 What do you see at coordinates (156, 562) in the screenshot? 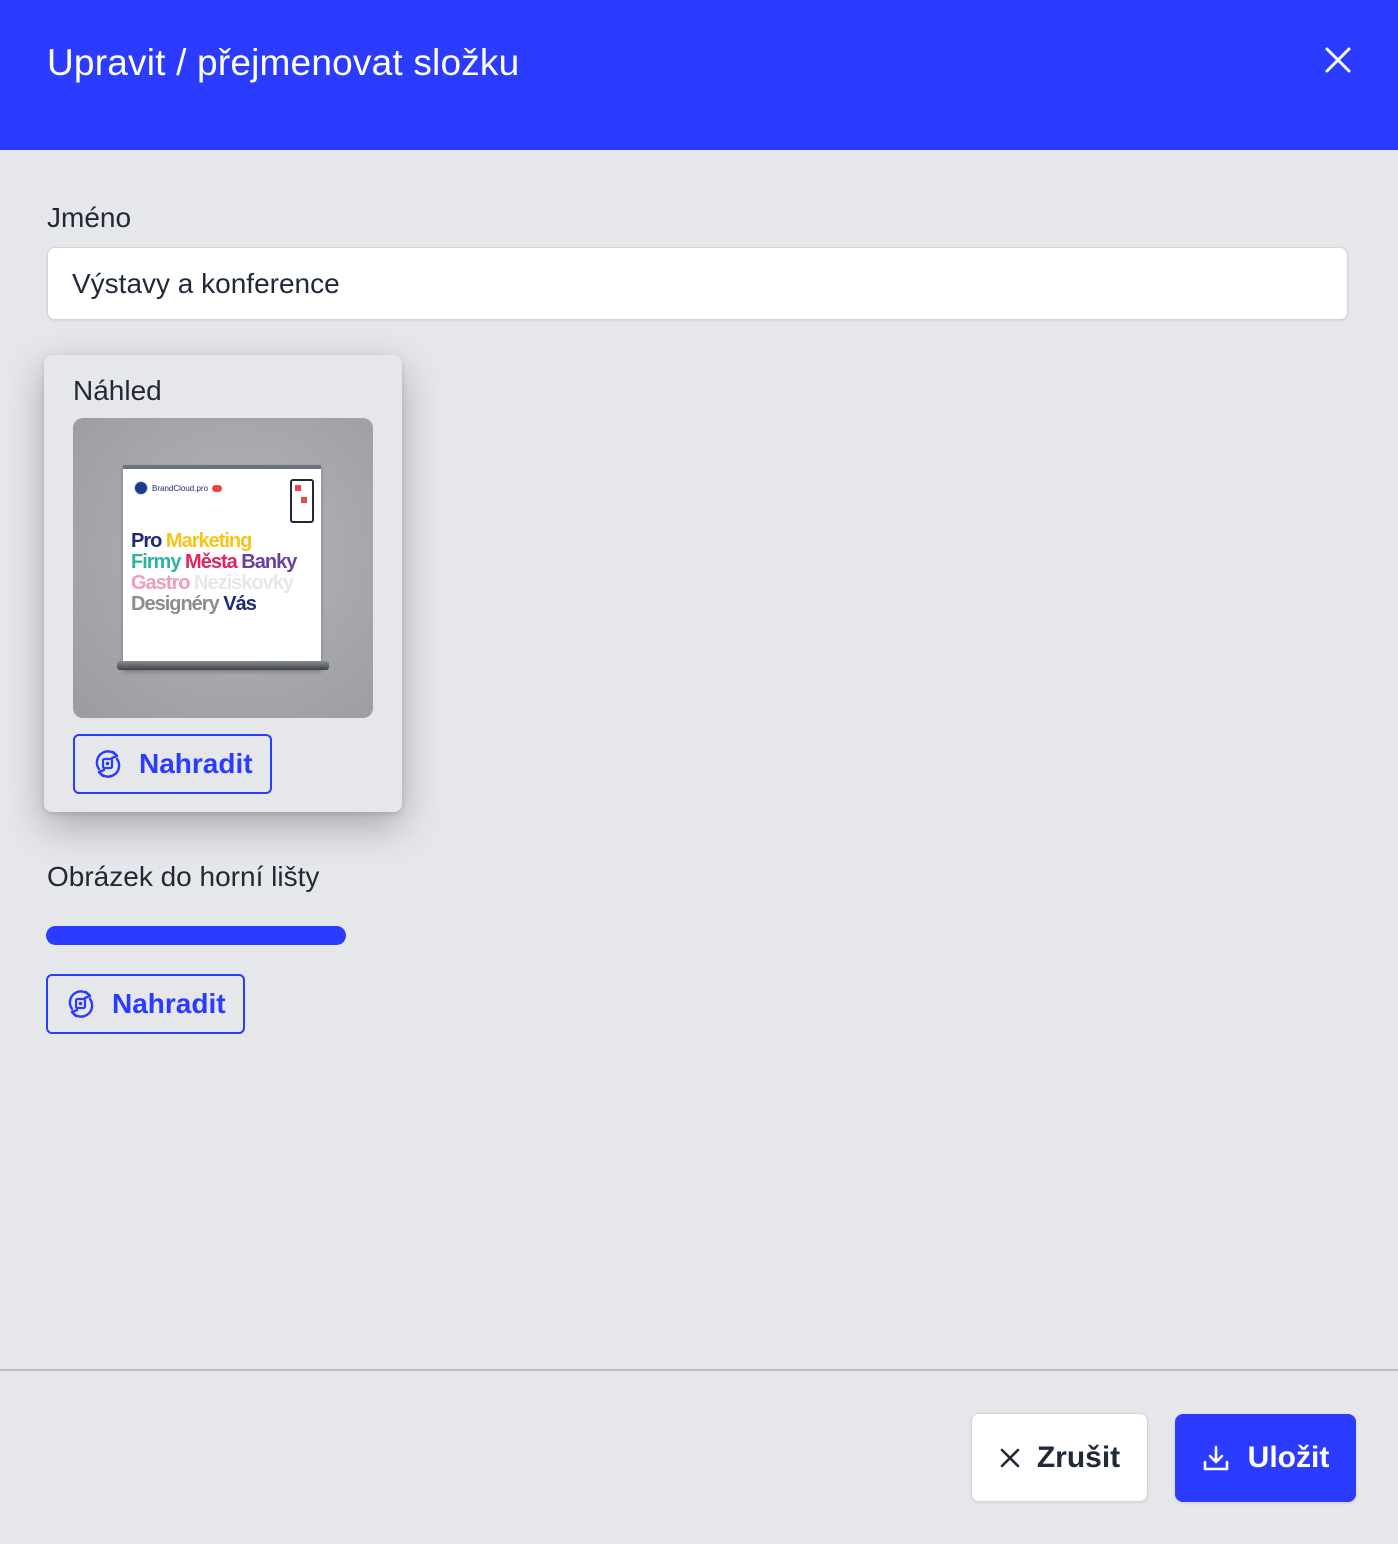
I see `banner-word: Firmy` at bounding box center [156, 562].